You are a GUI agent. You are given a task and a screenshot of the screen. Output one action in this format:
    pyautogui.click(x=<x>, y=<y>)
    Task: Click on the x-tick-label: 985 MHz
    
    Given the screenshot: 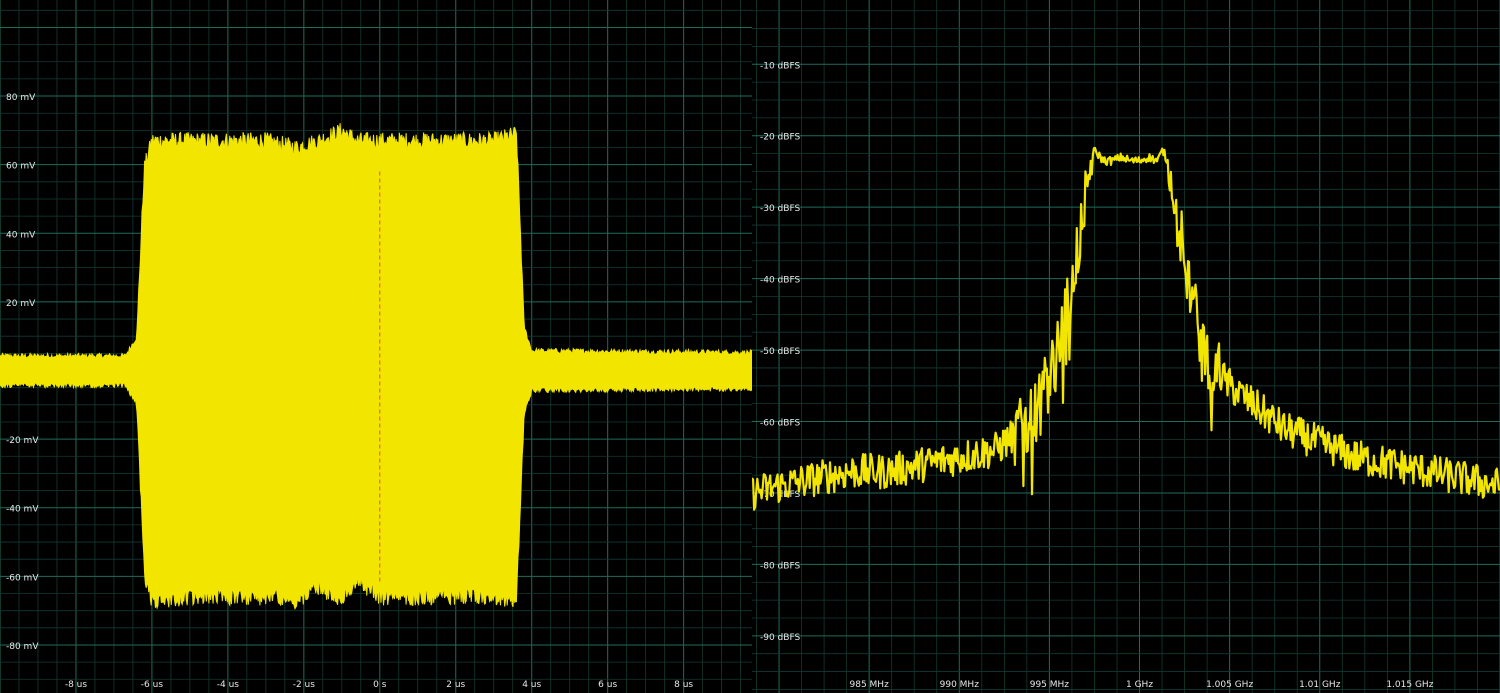 What is the action you would take?
    pyautogui.click(x=870, y=685)
    